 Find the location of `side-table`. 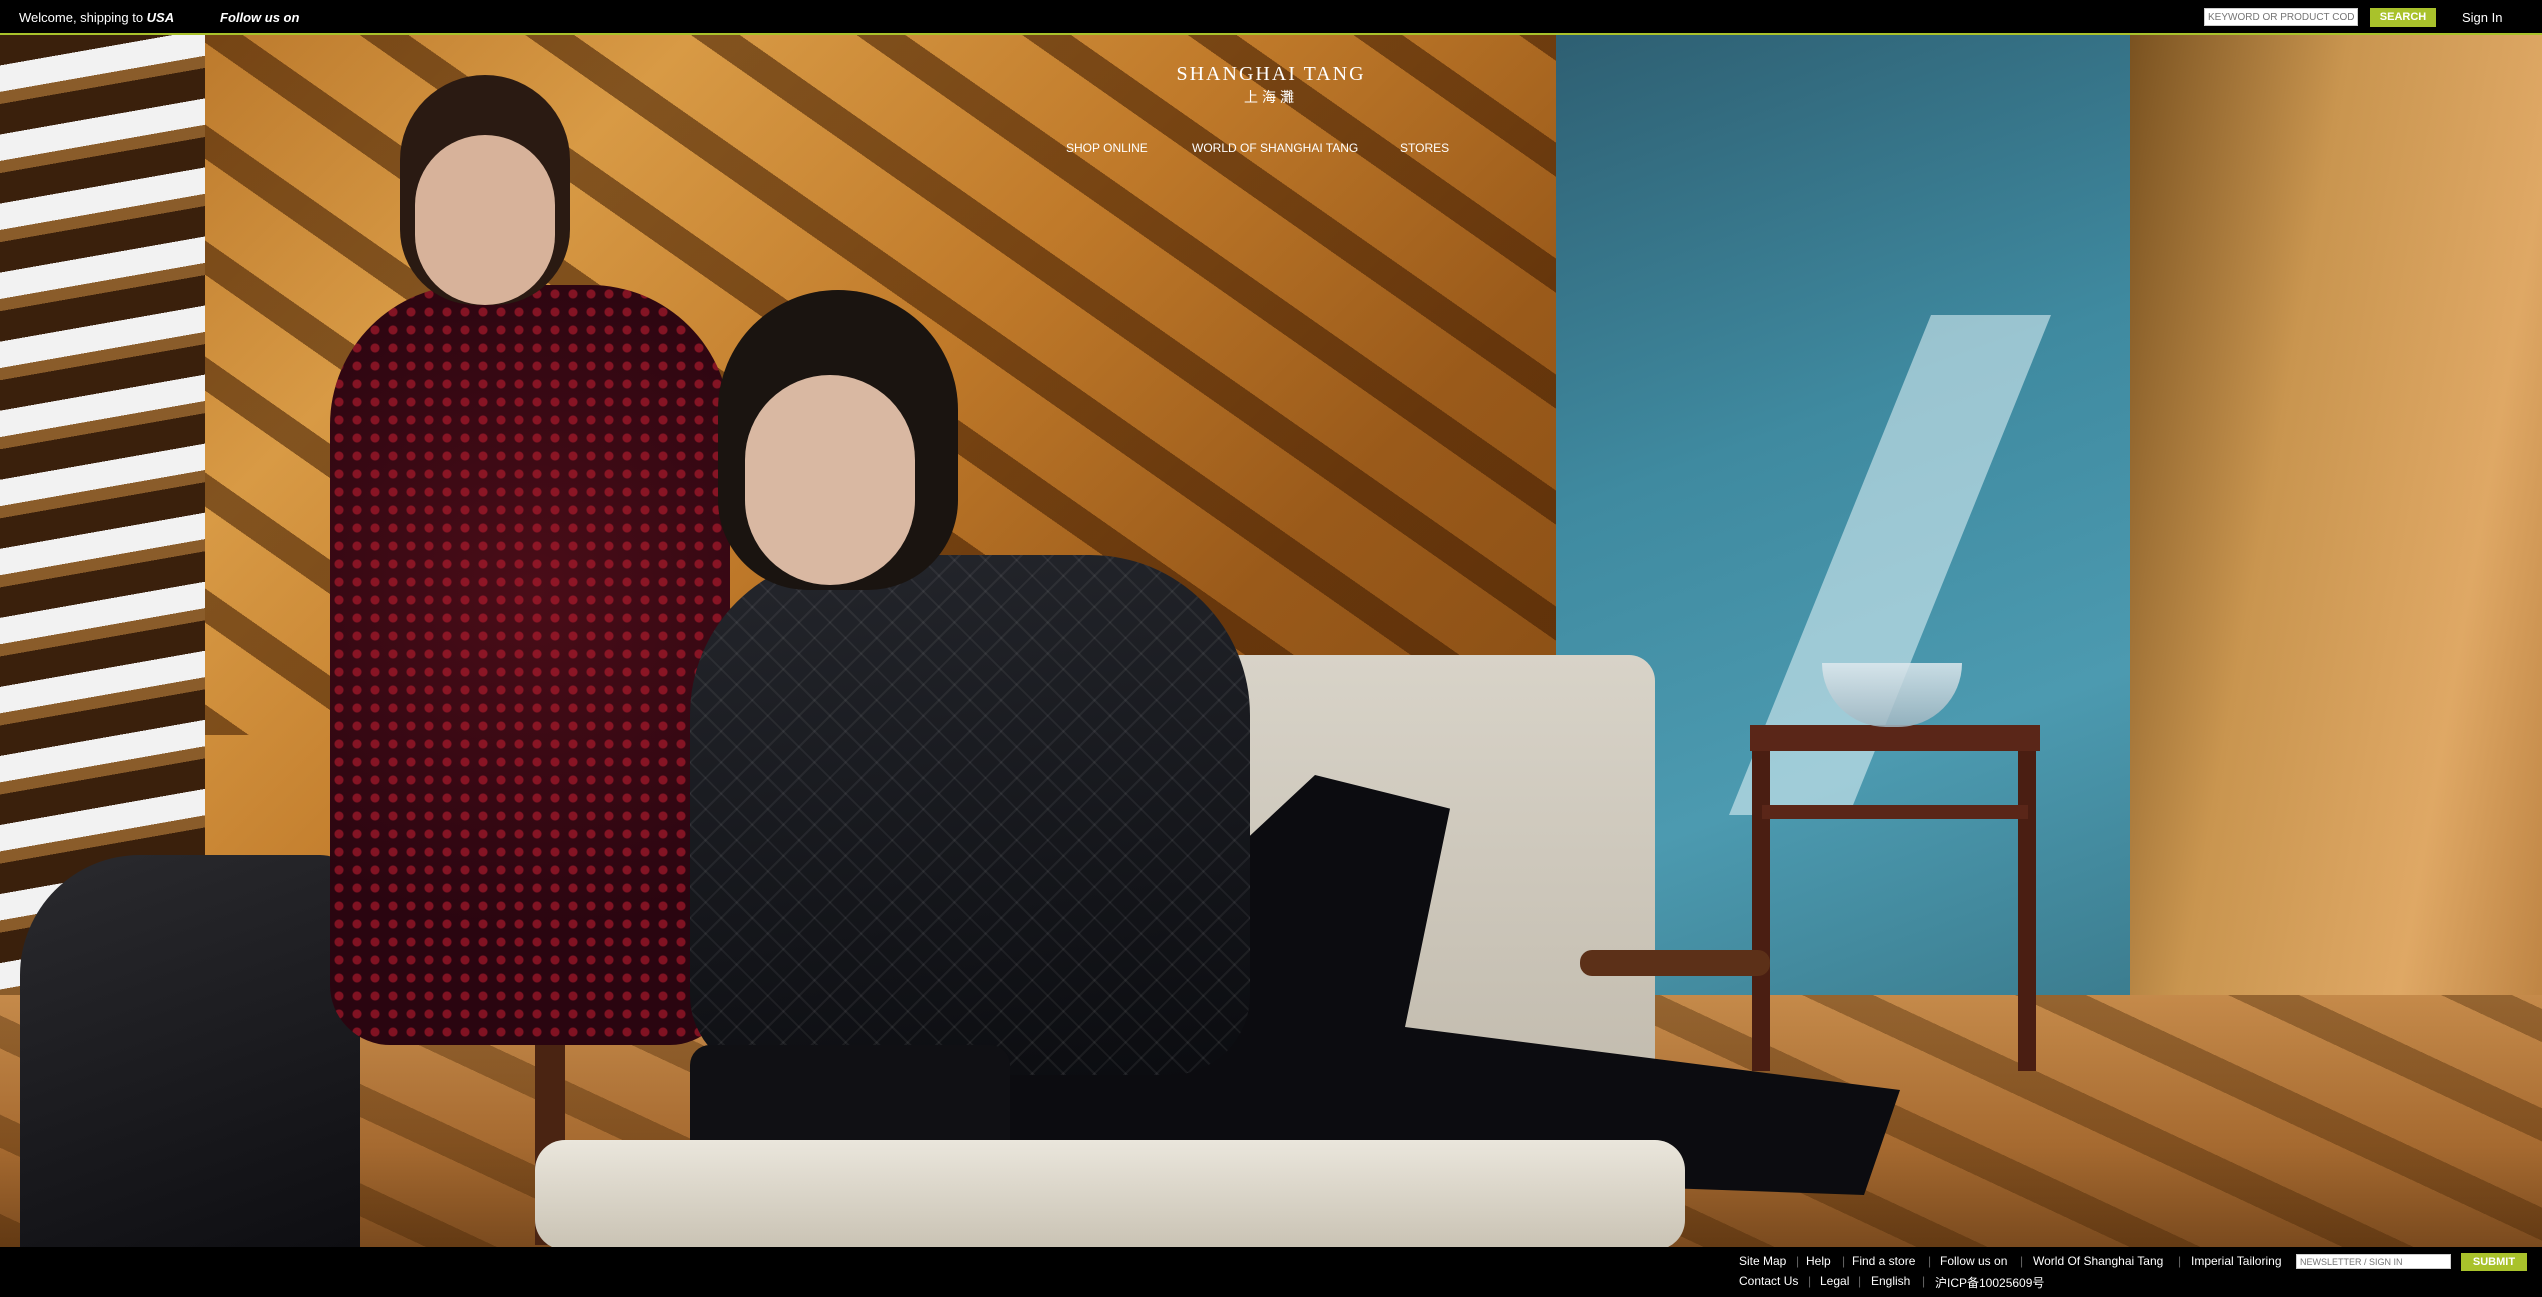

side-table is located at coordinates (1895, 738).